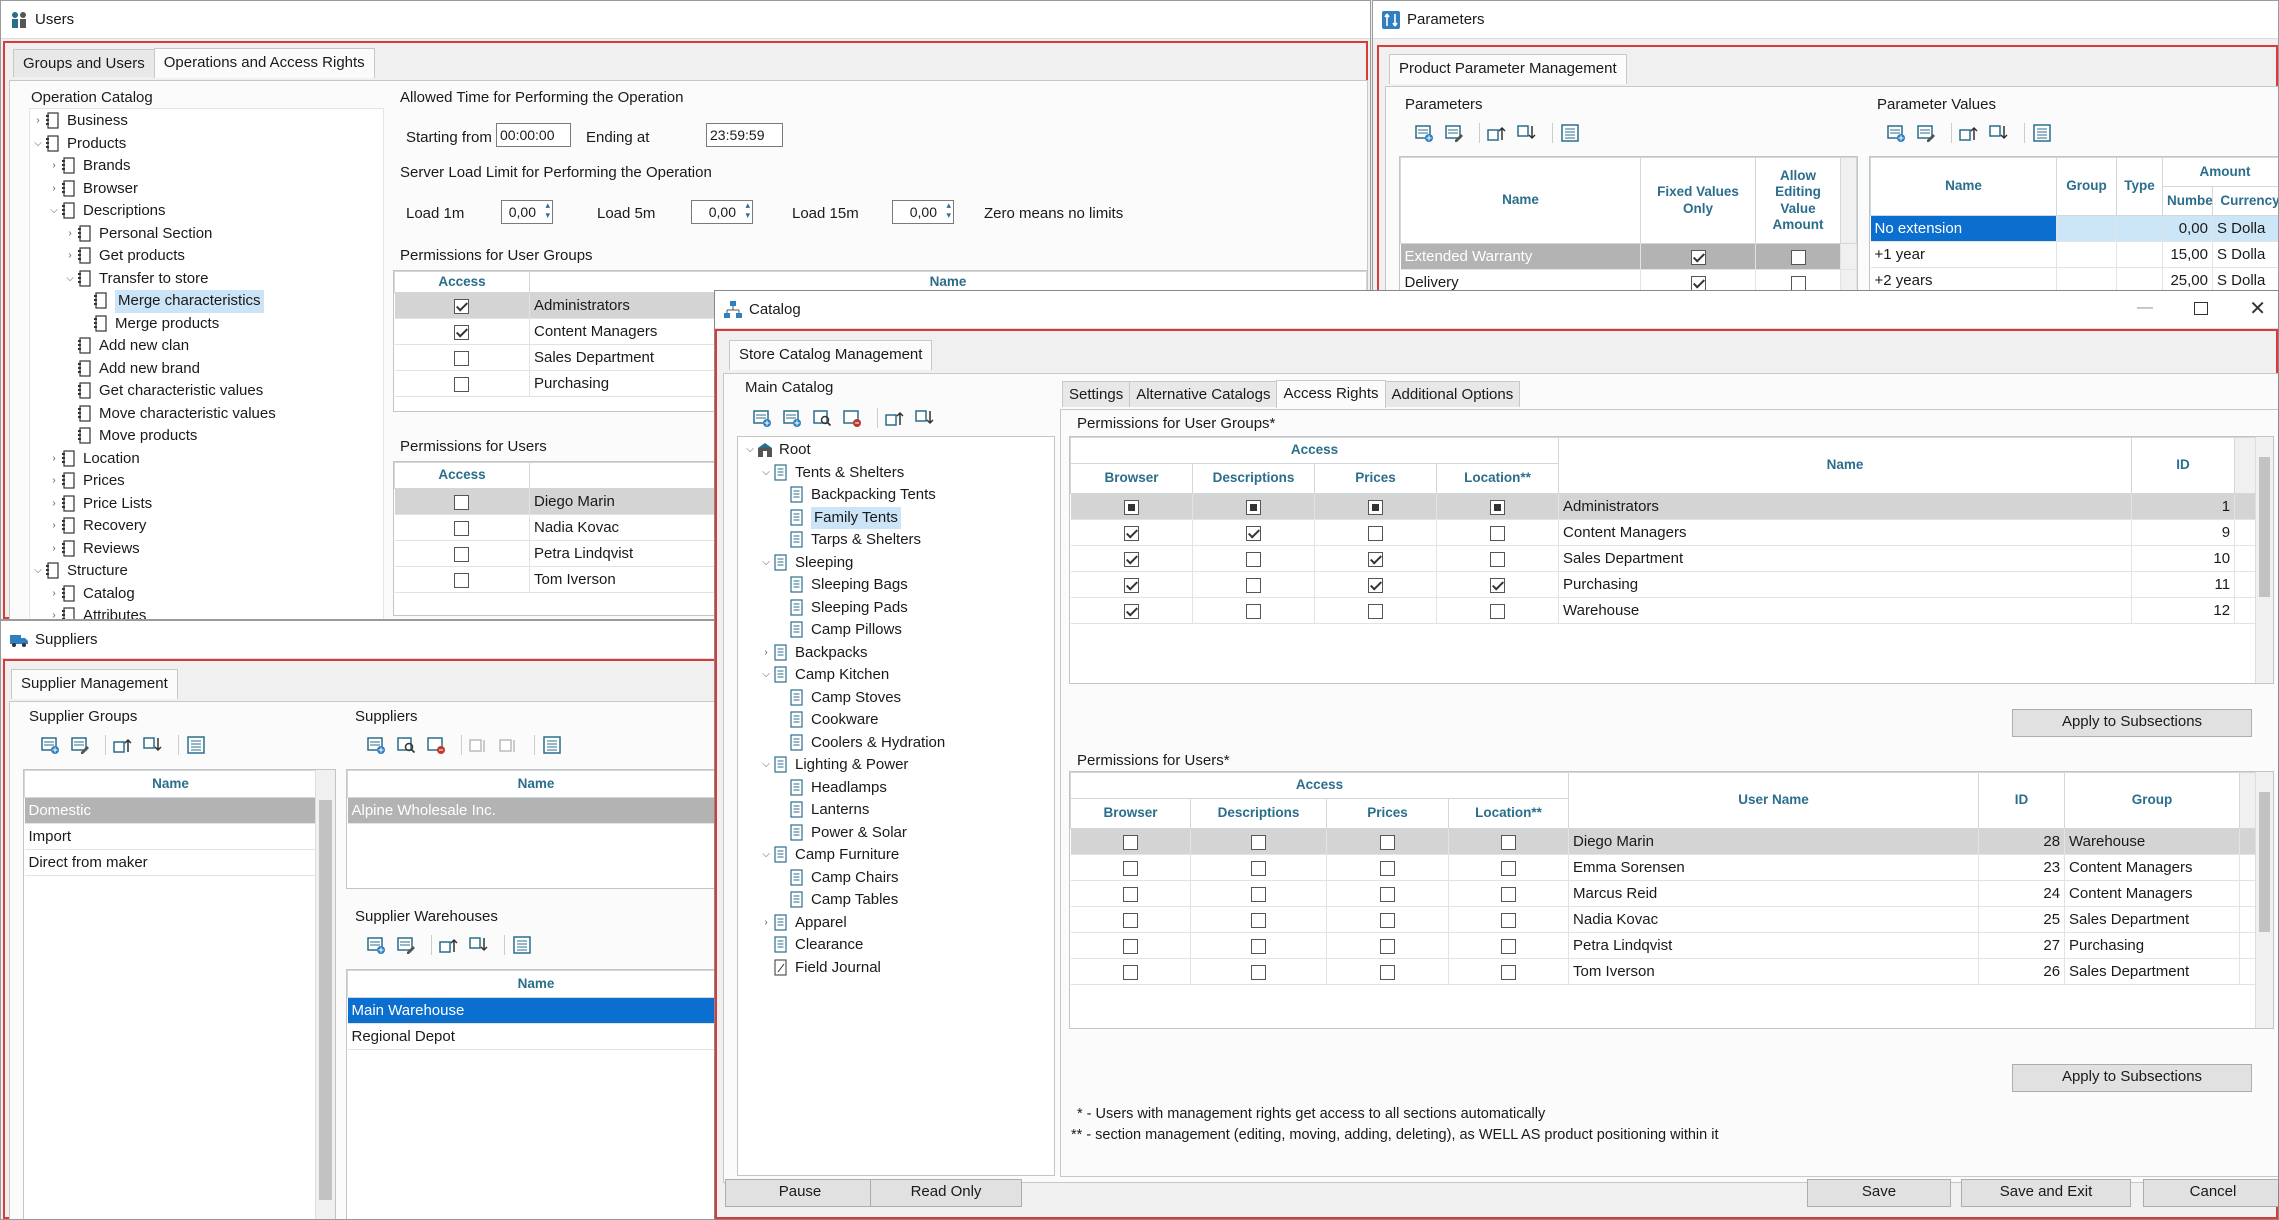 This screenshot has height=1220, width=2279. I want to click on cat-tree-node: Lanterns, so click(844, 810).